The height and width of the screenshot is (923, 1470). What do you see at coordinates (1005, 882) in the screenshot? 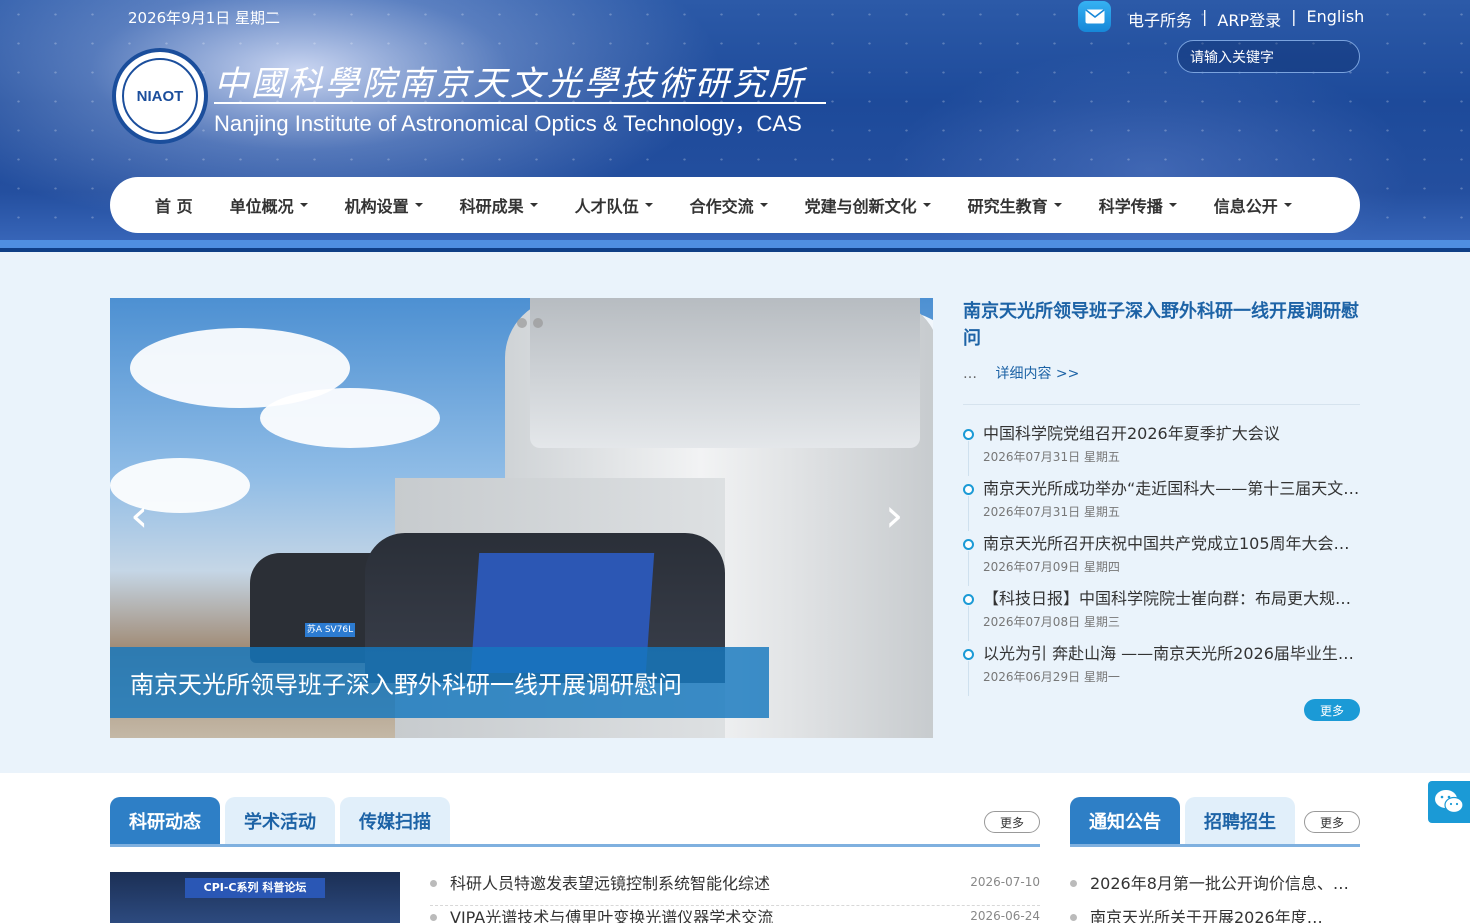
I see `list-item-date: 2026-07-10` at bounding box center [1005, 882].